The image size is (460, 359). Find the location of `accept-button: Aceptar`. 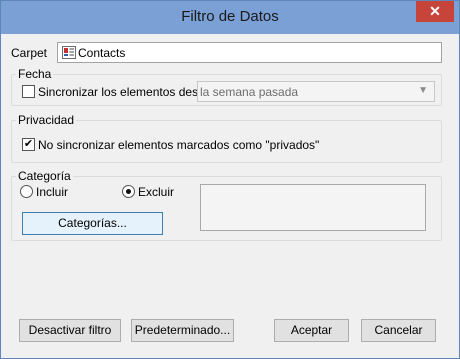

accept-button: Aceptar is located at coordinates (311, 330).